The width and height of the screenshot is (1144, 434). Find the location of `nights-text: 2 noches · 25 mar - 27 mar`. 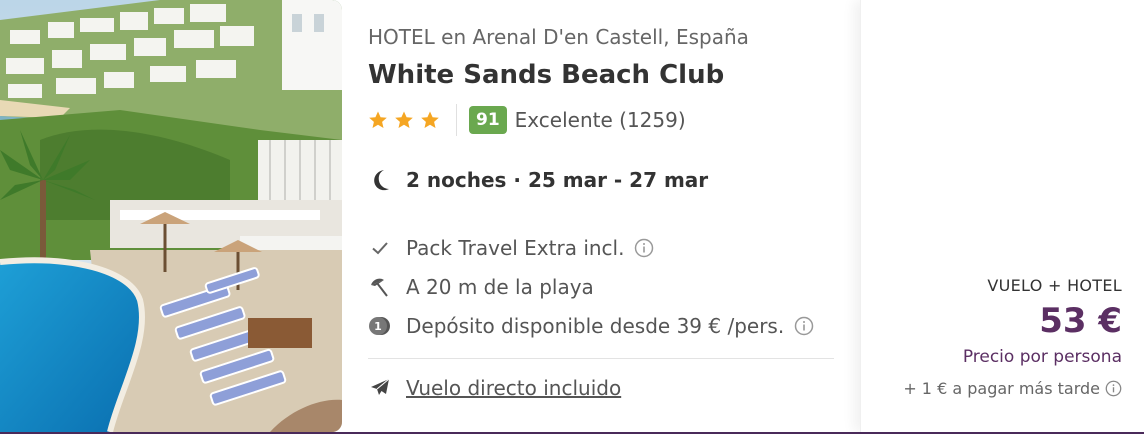

nights-text: 2 noches · 25 mar - 27 mar is located at coordinates (557, 180).